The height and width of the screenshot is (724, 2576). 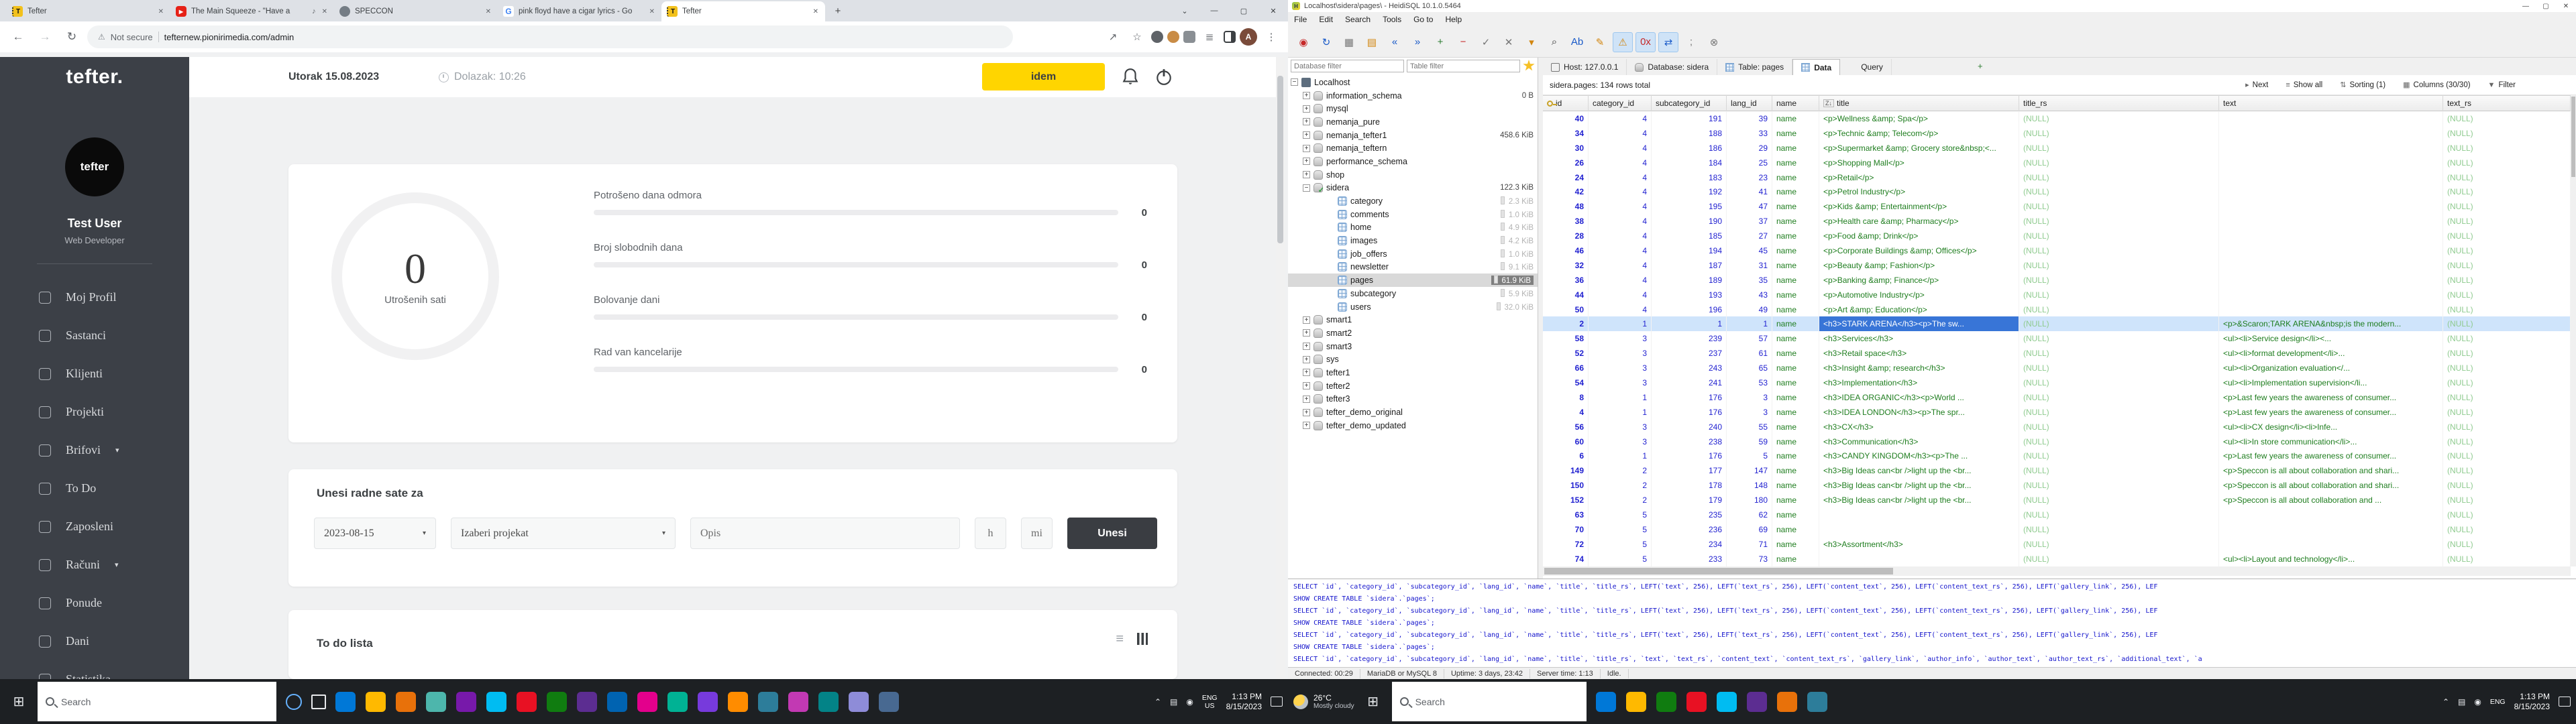 I want to click on cell-id: 72, so click(x=1566, y=544).